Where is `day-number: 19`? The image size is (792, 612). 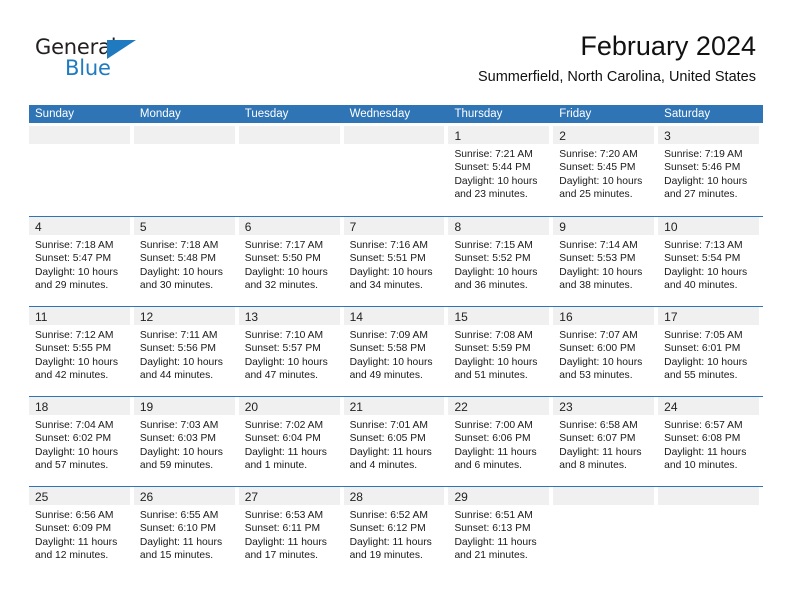
day-number: 19 is located at coordinates (146, 407).